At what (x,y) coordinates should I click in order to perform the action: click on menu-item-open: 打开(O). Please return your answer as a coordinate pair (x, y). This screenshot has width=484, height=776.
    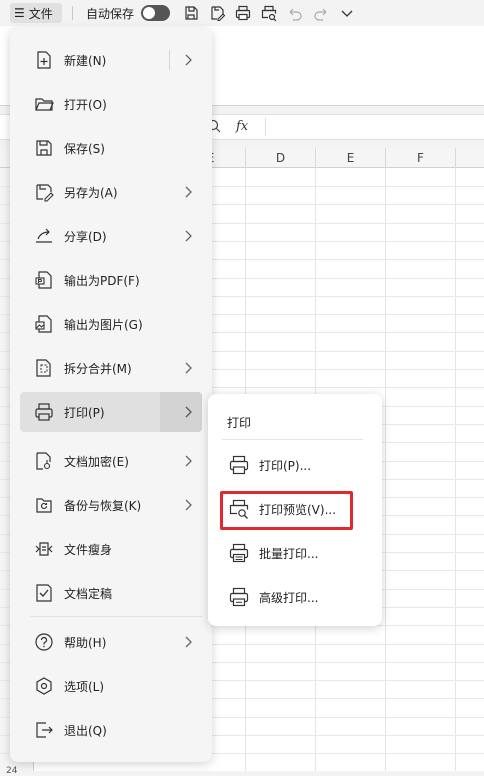
    Looking at the image, I should click on (111, 104).